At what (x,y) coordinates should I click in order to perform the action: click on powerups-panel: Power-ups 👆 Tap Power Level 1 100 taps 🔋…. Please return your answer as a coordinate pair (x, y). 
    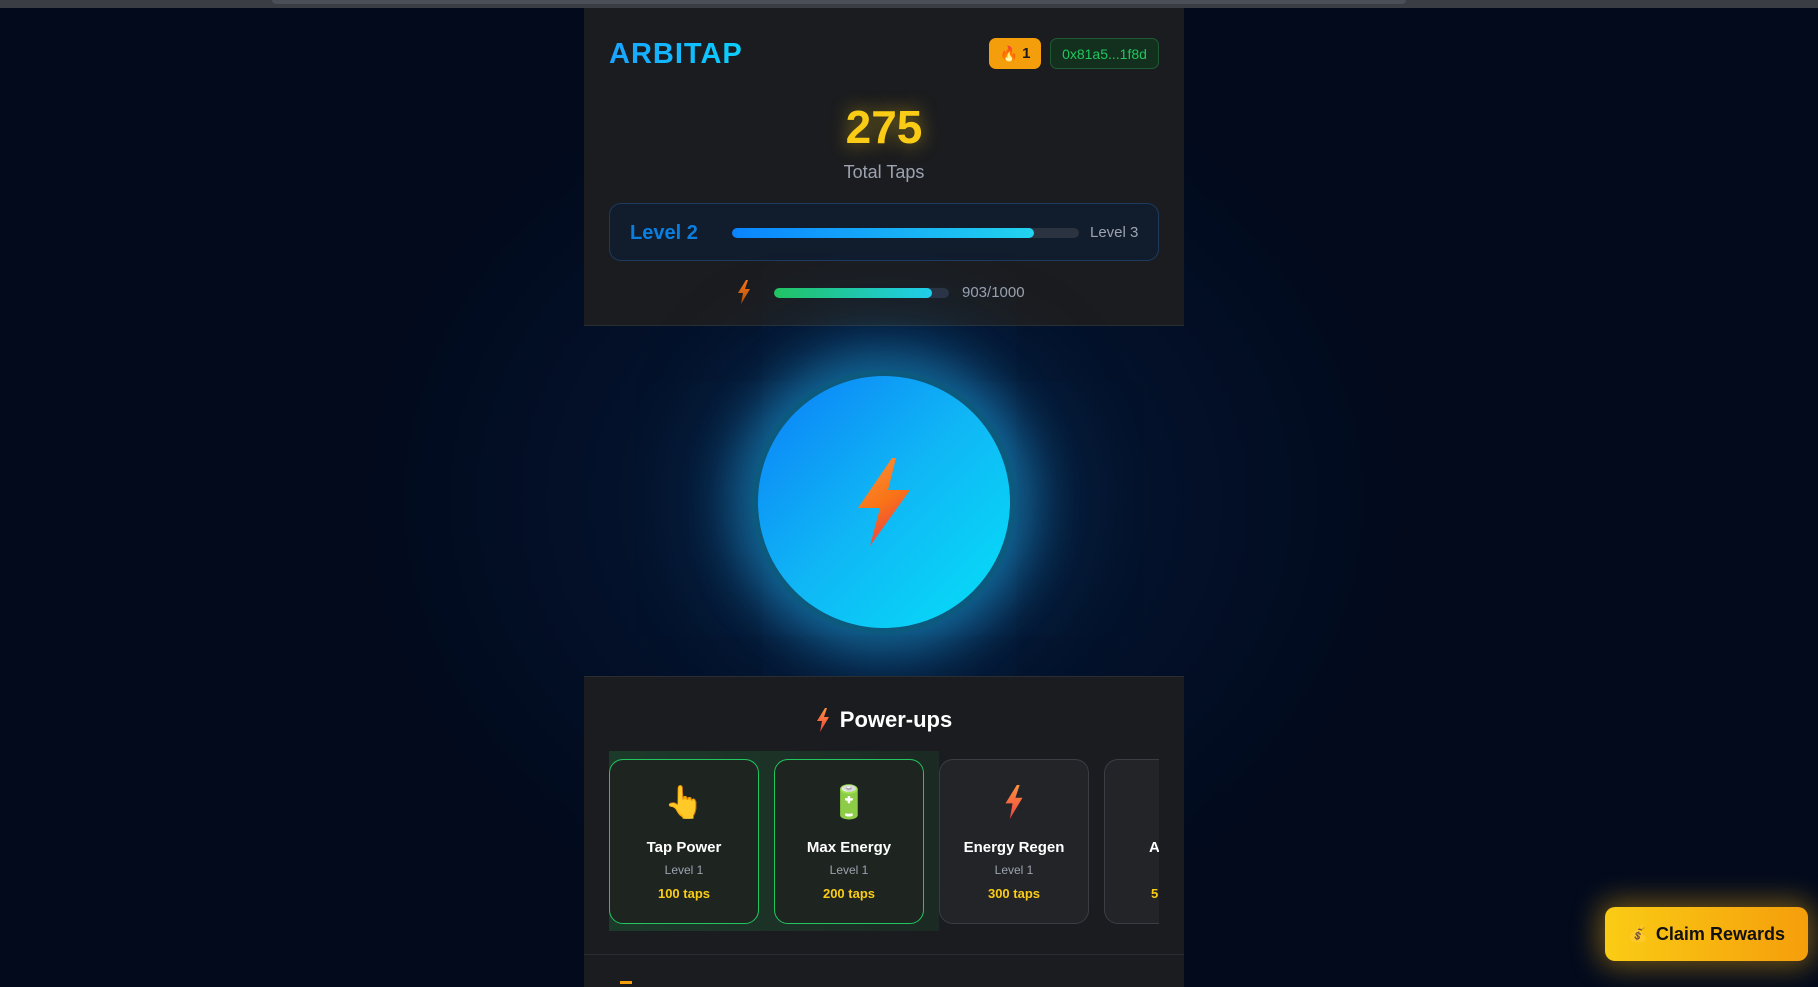
    Looking at the image, I should click on (884, 815).